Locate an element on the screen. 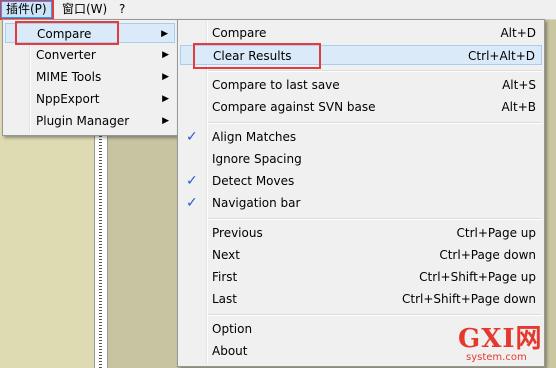  plugin-item-label: Compare is located at coordinates (64, 34).